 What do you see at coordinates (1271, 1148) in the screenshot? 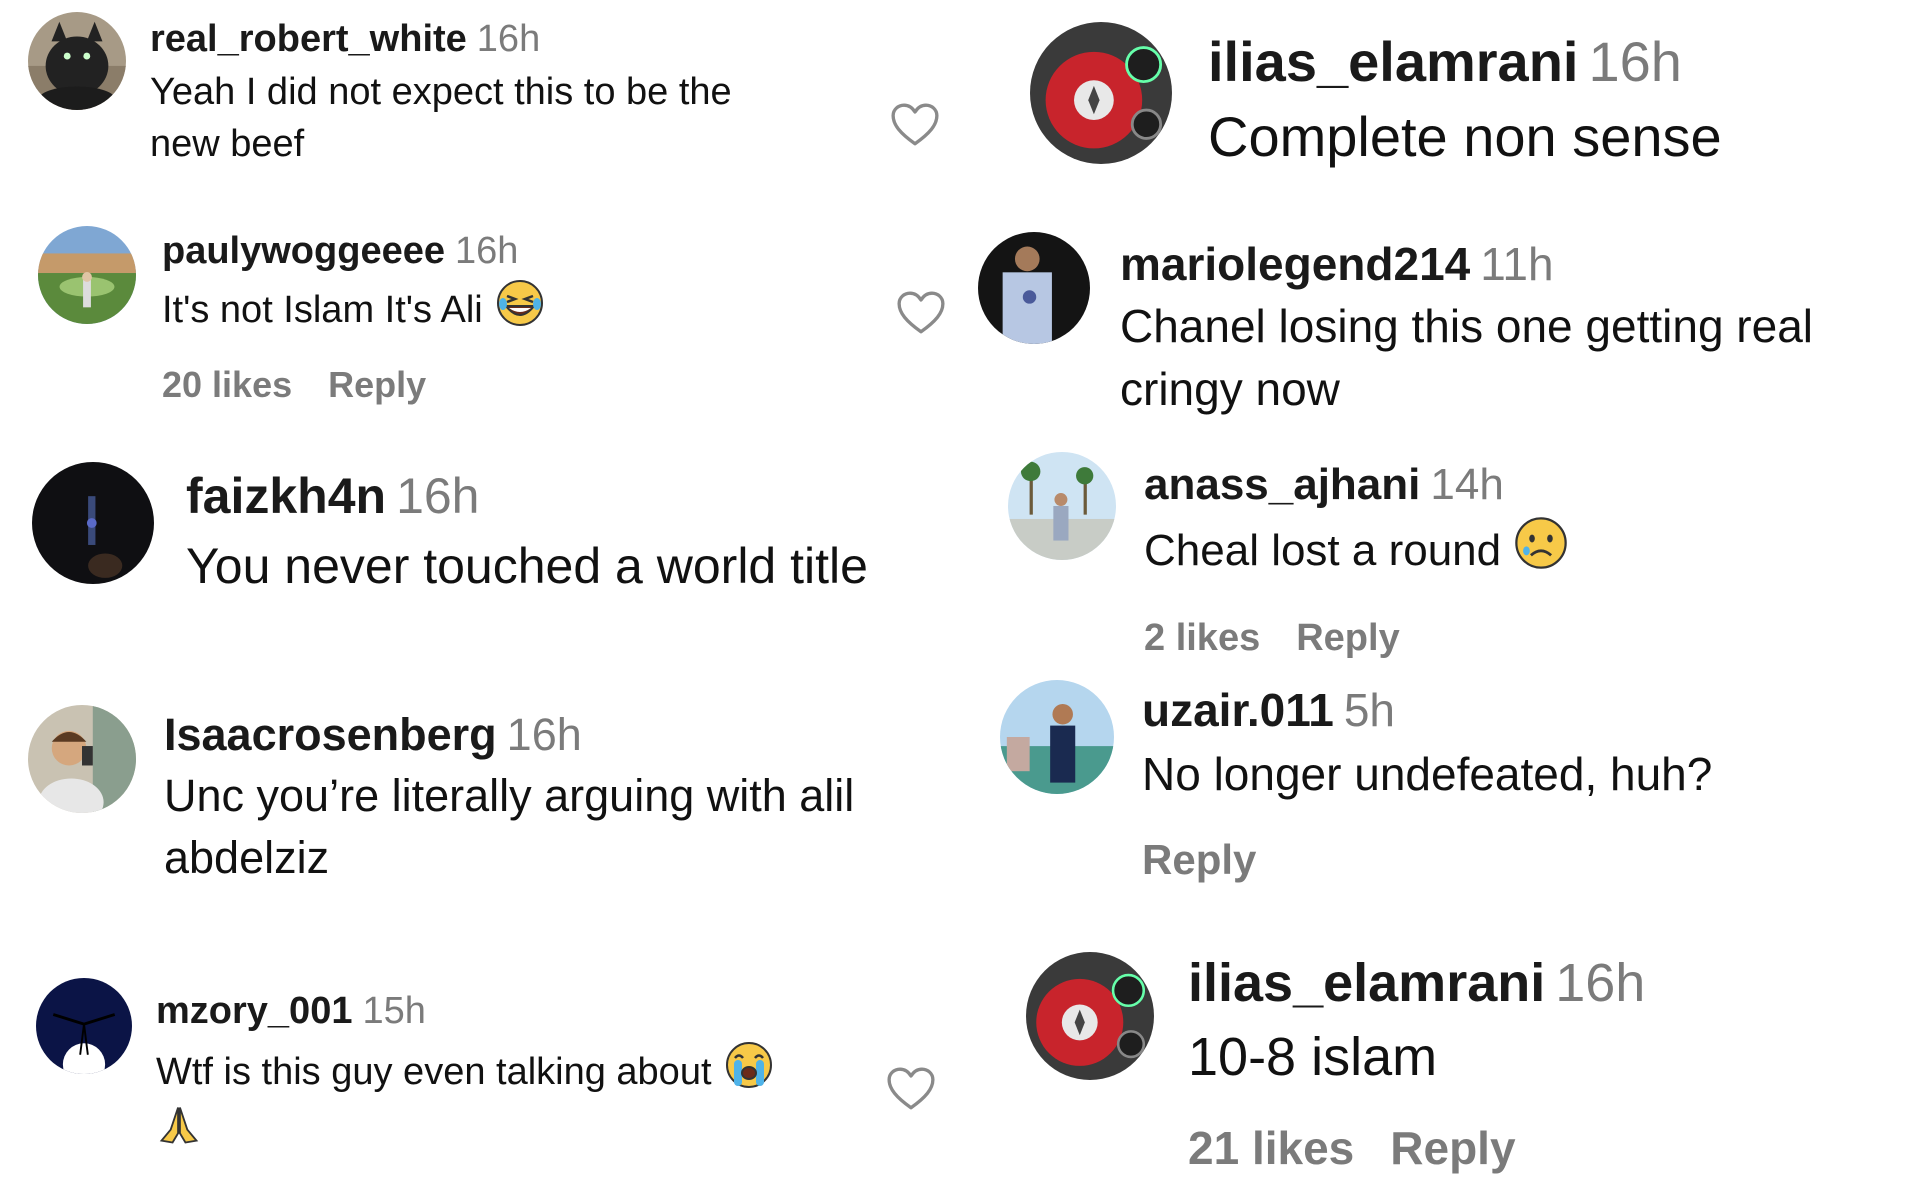
I see `likes-count: 21 likes` at bounding box center [1271, 1148].